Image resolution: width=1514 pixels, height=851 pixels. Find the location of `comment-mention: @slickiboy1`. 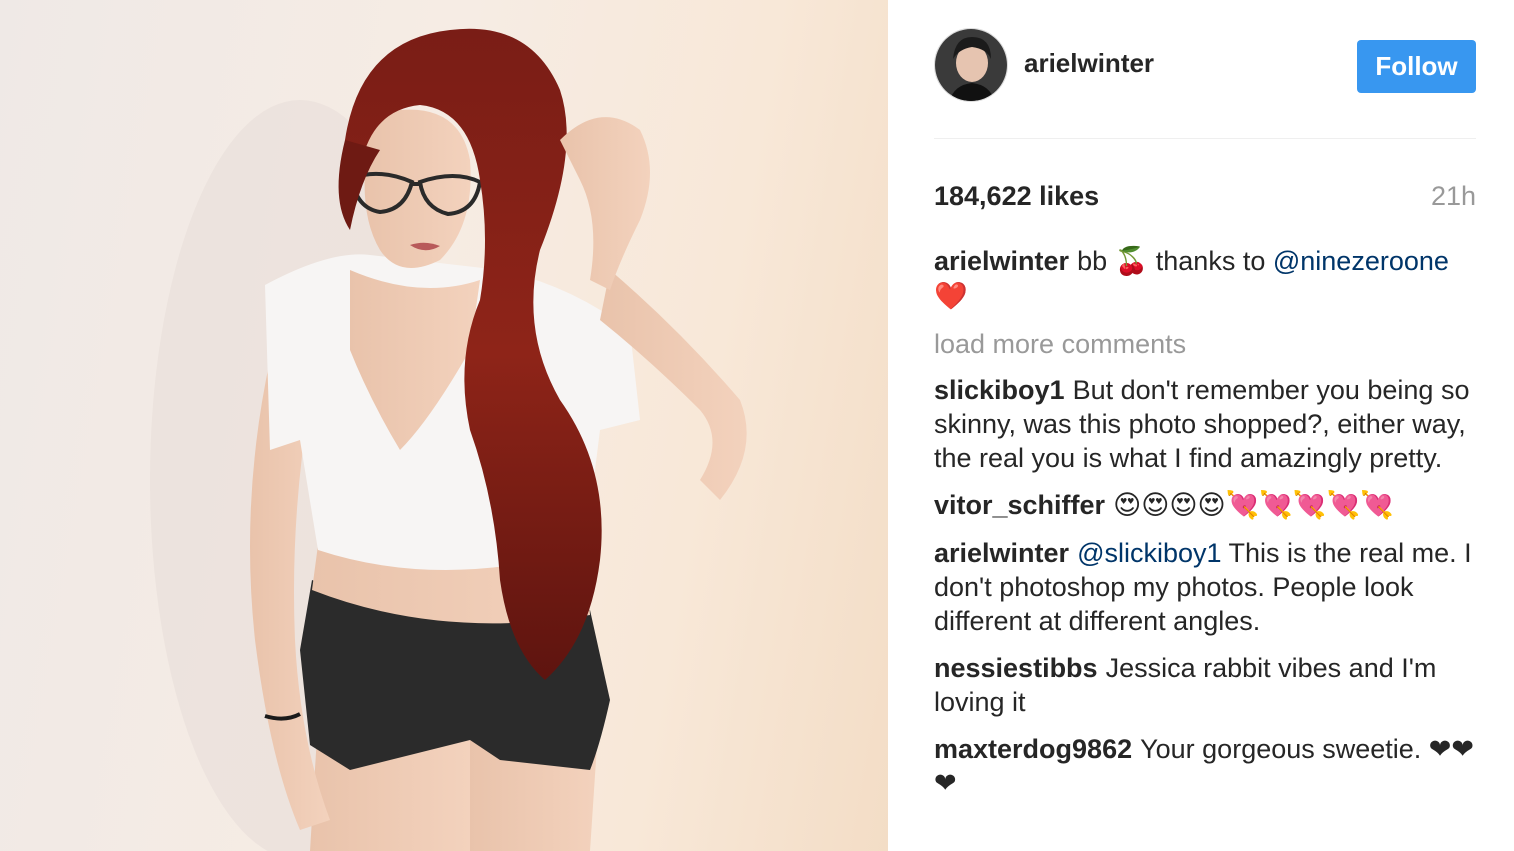

comment-mention: @slickiboy1 is located at coordinates (1149, 553).